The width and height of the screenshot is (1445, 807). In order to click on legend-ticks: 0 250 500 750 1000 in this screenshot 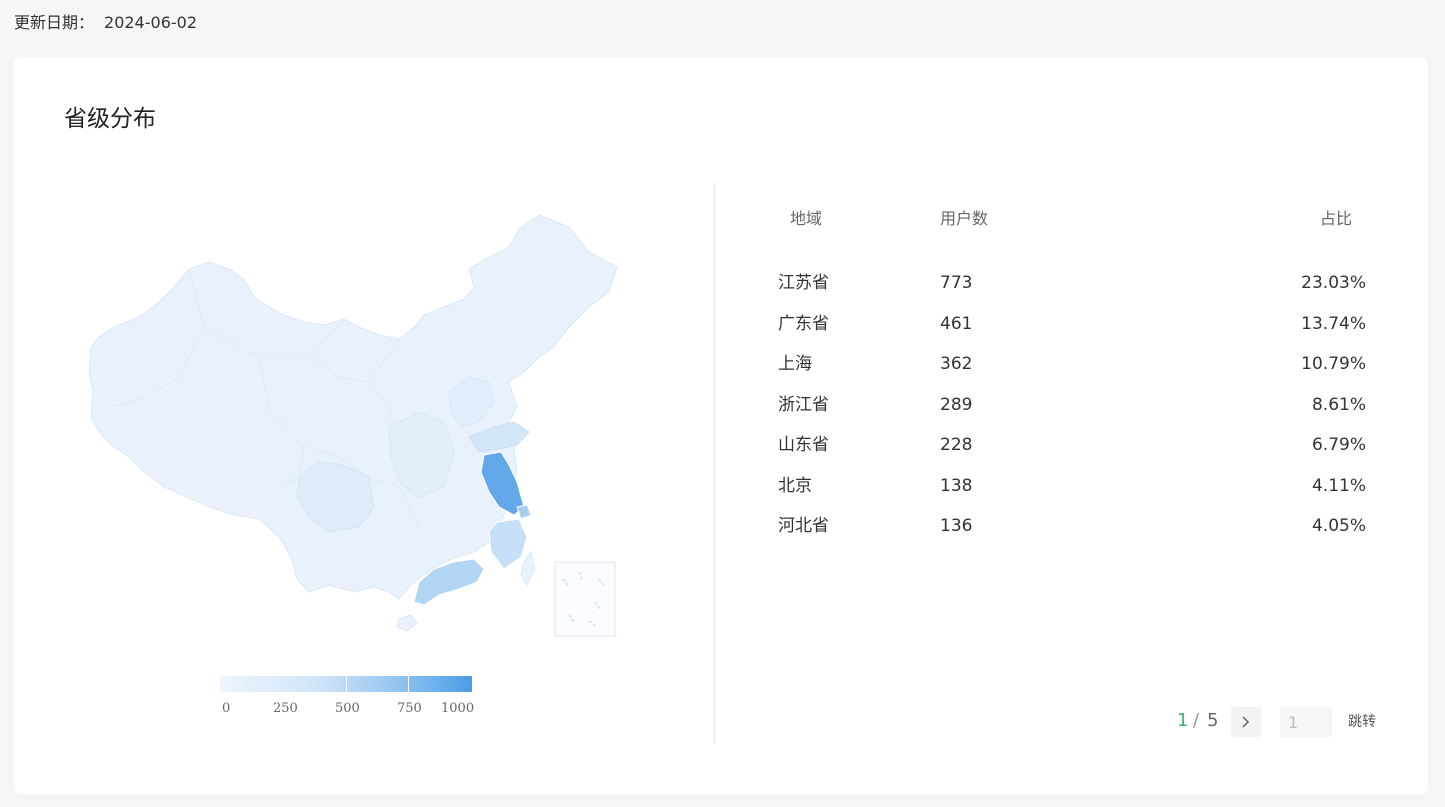, I will do `click(350, 710)`.